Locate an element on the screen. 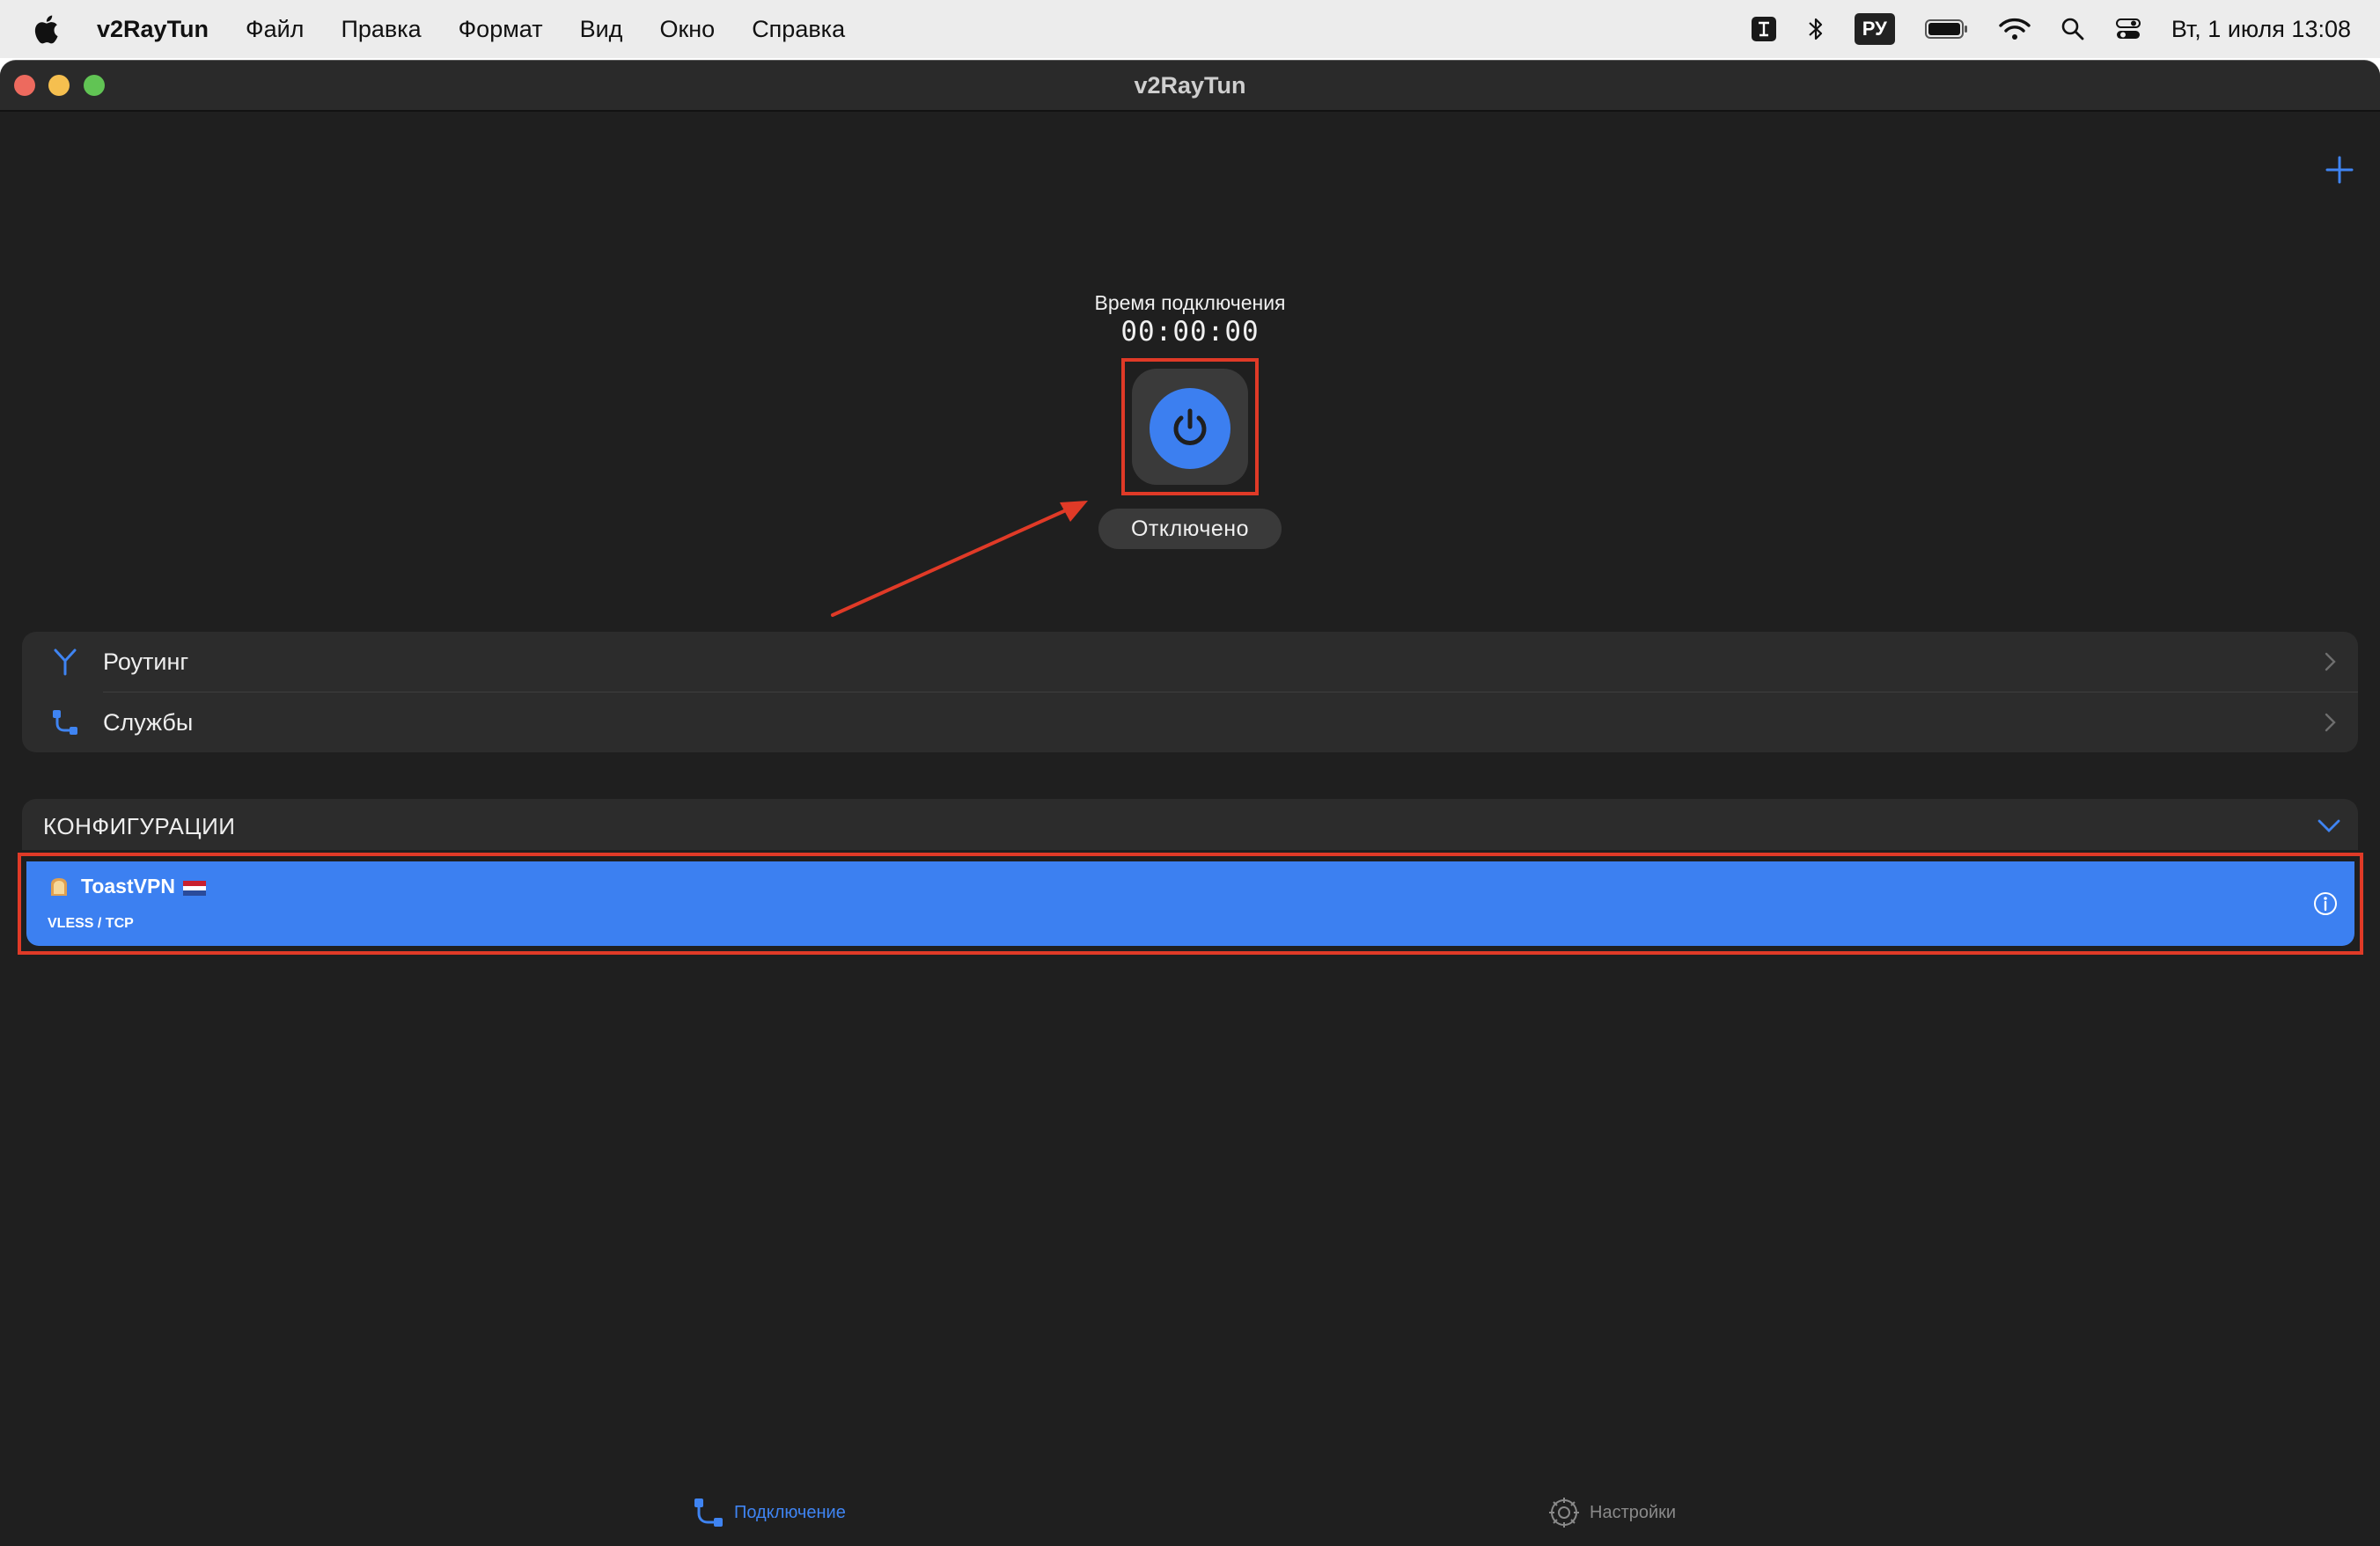 This screenshot has width=2380, height=1546. config-item: ToastVPN VLESS / TCP is located at coordinates (1190, 903).